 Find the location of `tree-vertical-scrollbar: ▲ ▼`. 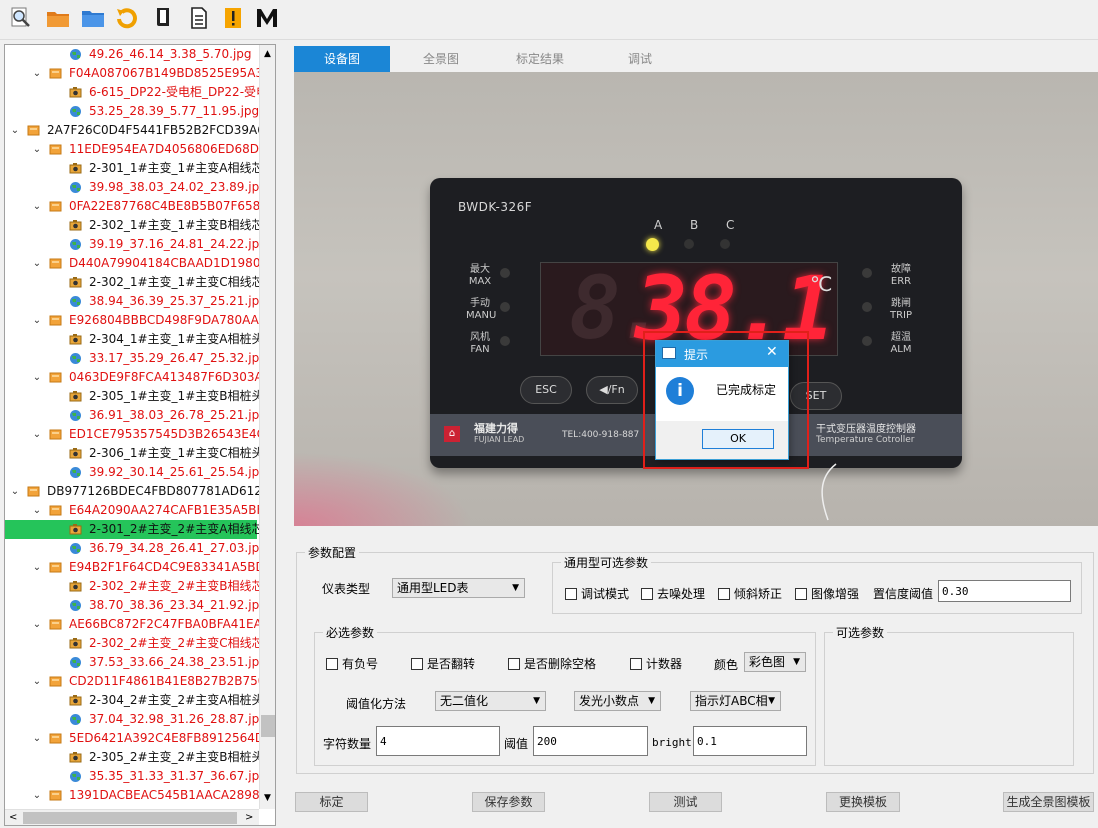

tree-vertical-scrollbar: ▲ ▼ is located at coordinates (267, 427).